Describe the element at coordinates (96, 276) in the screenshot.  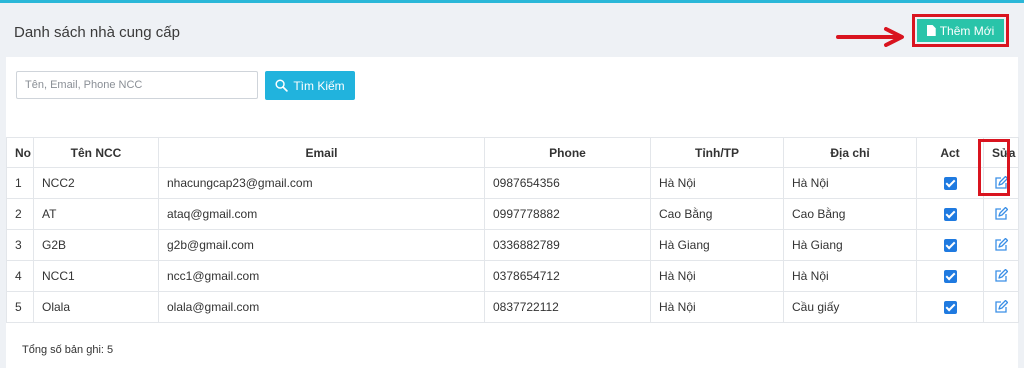
I see `cell-name: NCC1` at that location.